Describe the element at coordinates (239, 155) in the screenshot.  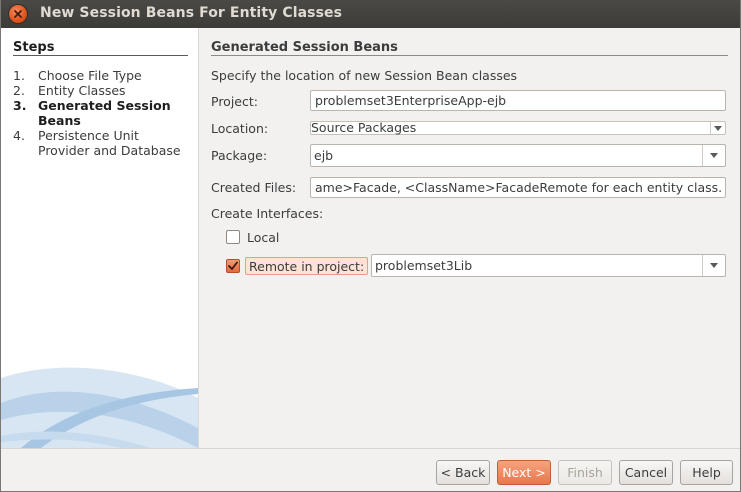
I see `package-label: Package:` at that location.